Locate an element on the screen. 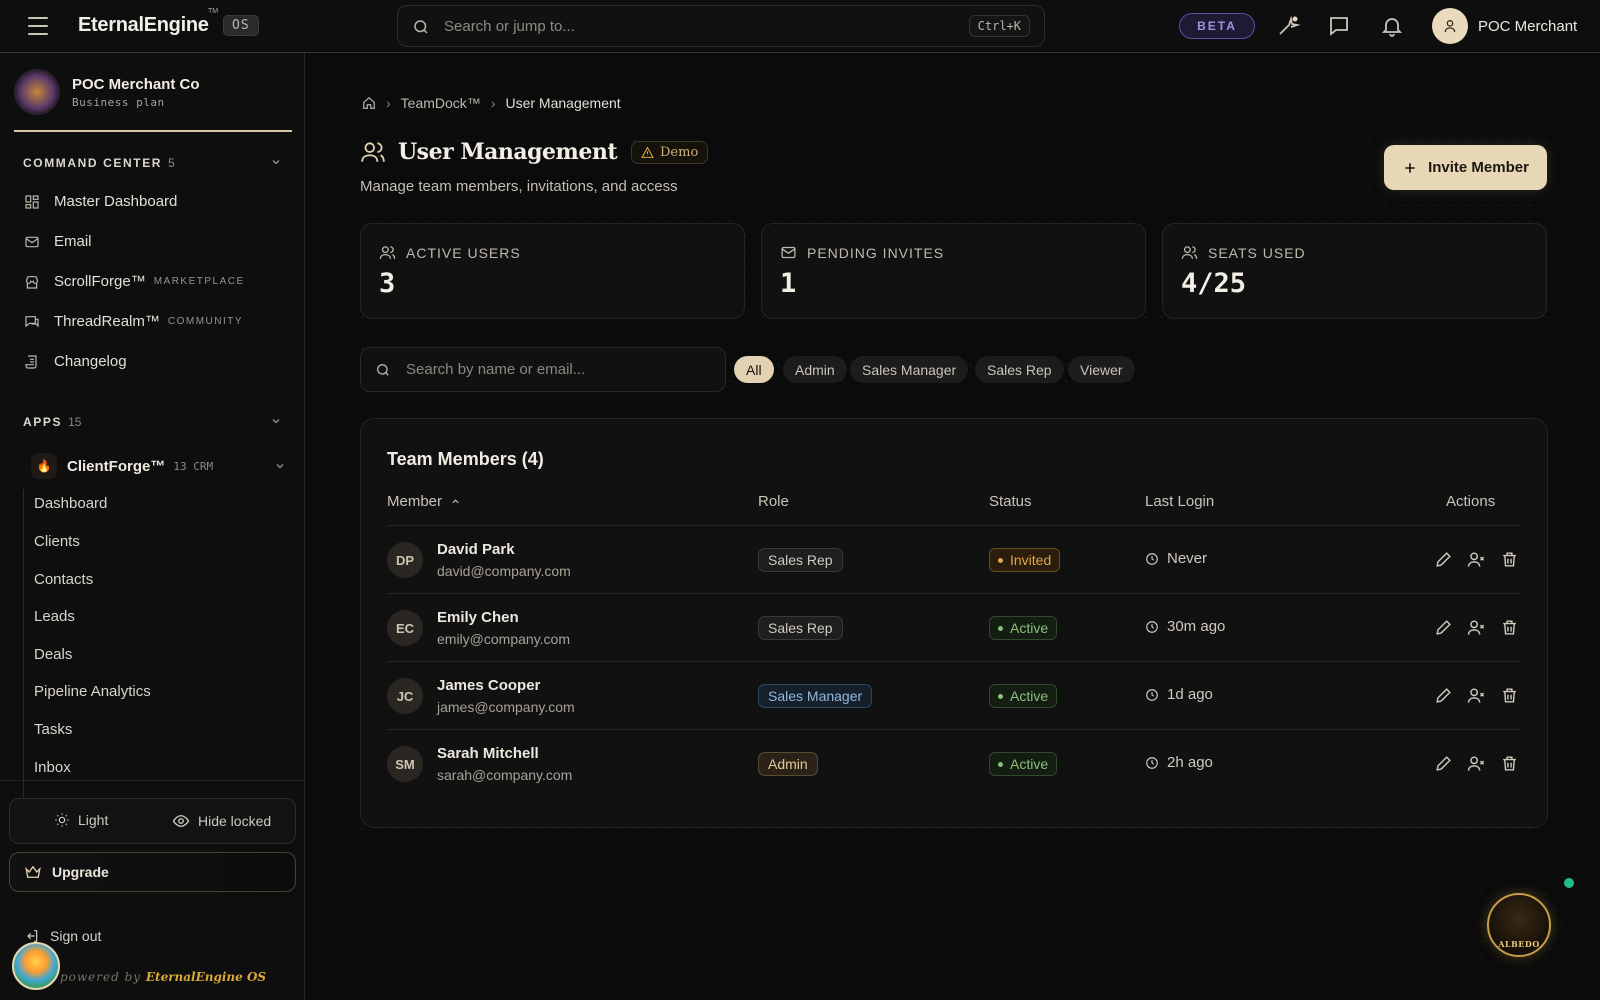 The image size is (1600, 1000). app-clientforge: 🔥 ClientForge™ 13 CRM is located at coordinates (122, 466).